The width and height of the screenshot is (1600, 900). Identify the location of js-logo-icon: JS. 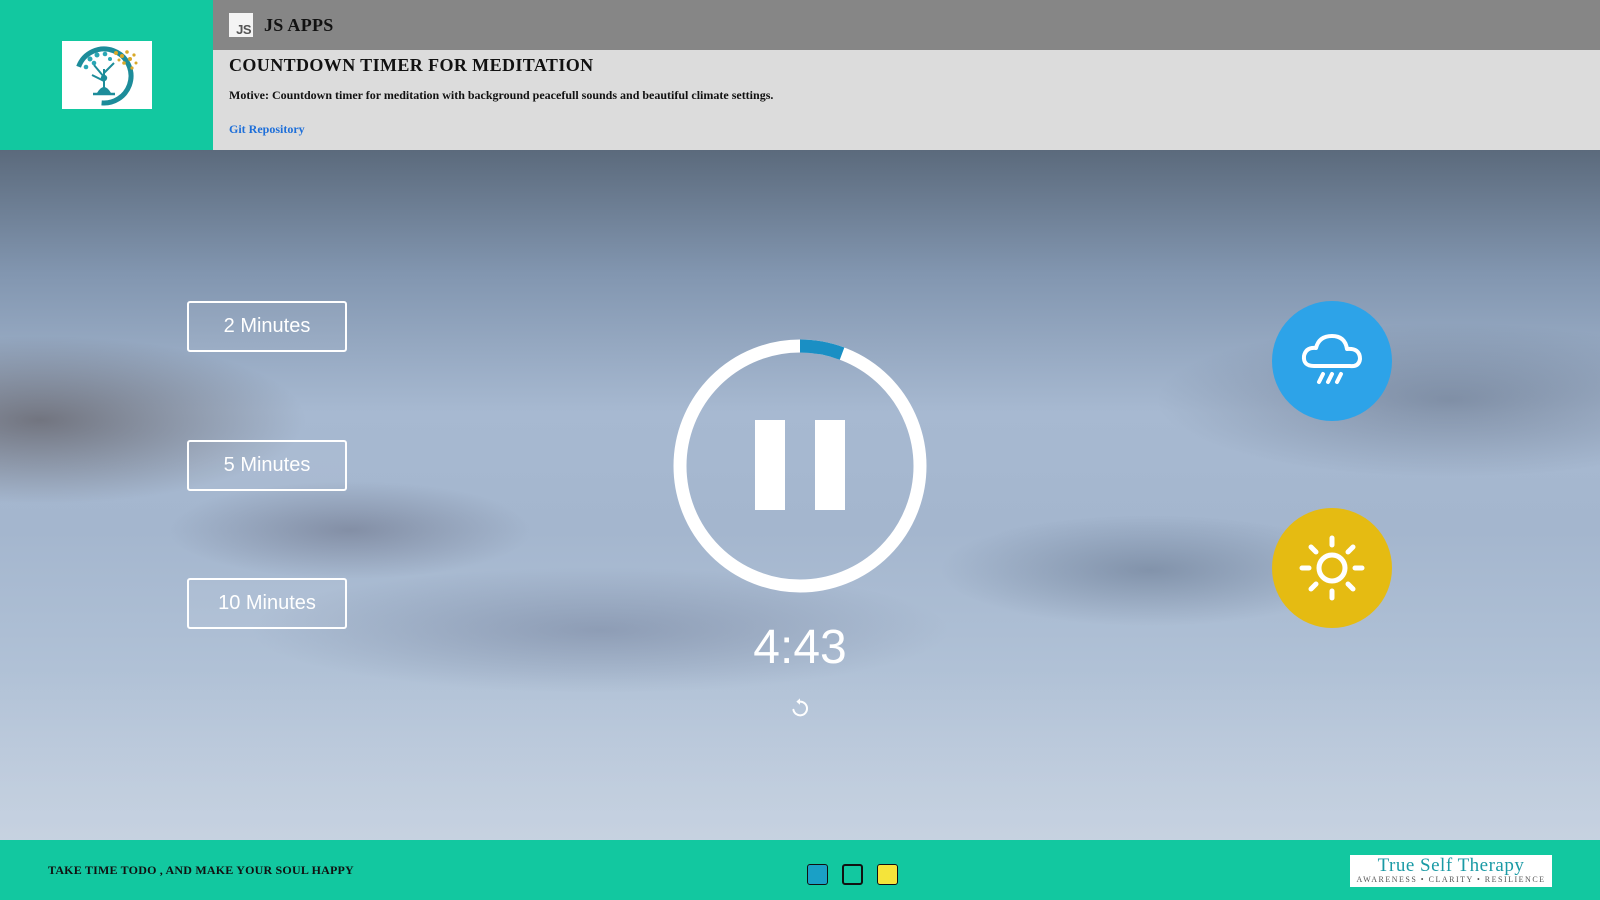
(241, 25).